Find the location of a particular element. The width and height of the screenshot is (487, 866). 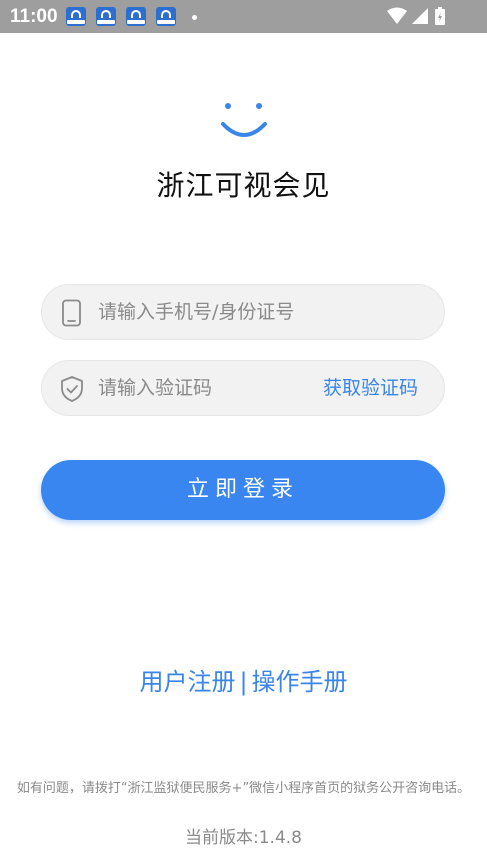

code-field: 获取验证码 is located at coordinates (243, 388).